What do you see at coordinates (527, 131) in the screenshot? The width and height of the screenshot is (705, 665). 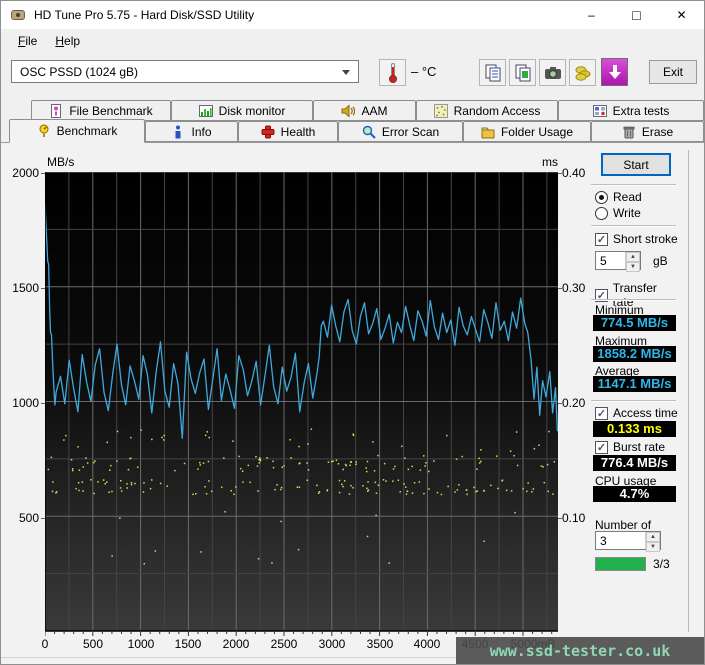 I see `tab-folder-usage: Folder Usage` at bounding box center [527, 131].